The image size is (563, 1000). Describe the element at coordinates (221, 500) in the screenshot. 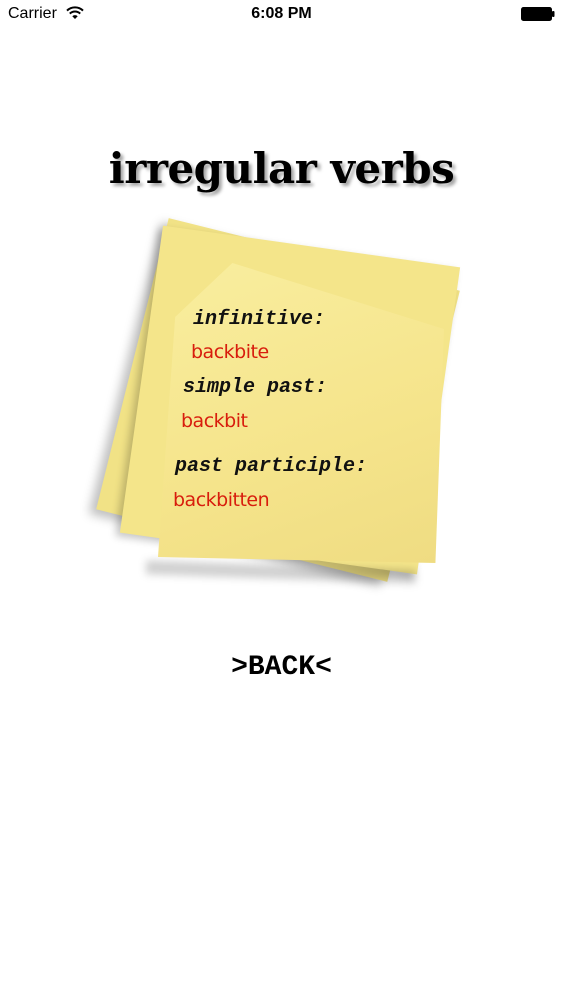

I see `past-participle-value: backbitten` at that location.